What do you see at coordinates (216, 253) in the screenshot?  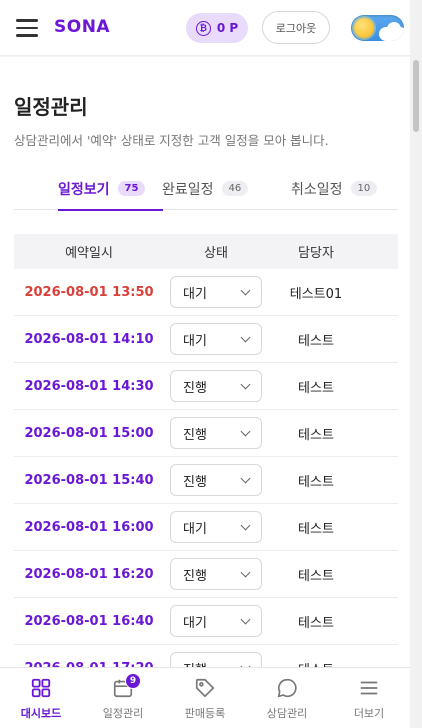 I see `column-header-status: 상태` at bounding box center [216, 253].